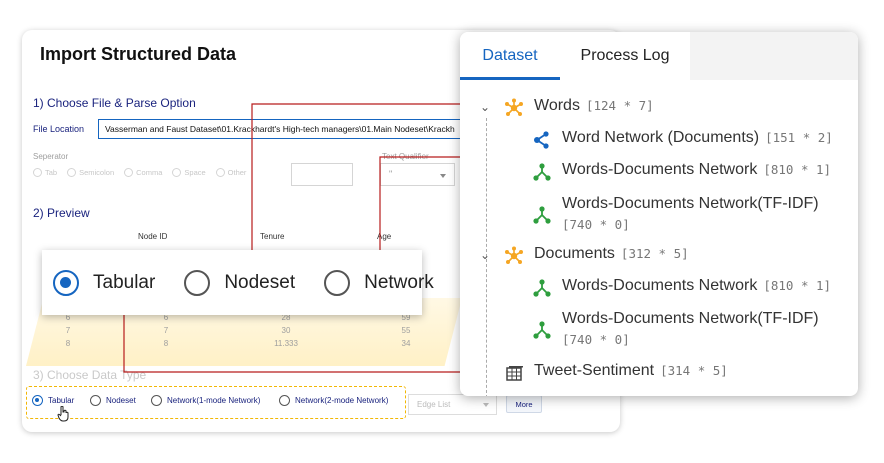 Image resolution: width=884 pixels, height=463 pixels. What do you see at coordinates (143, 172) in the screenshot?
I see `separator-comma: Comma` at bounding box center [143, 172].